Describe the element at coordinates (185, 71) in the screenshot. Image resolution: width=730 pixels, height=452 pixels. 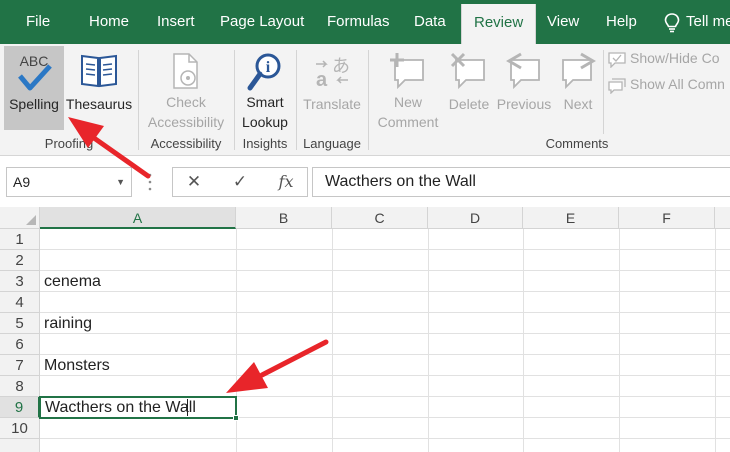
I see `accessibility-document-icon` at that location.